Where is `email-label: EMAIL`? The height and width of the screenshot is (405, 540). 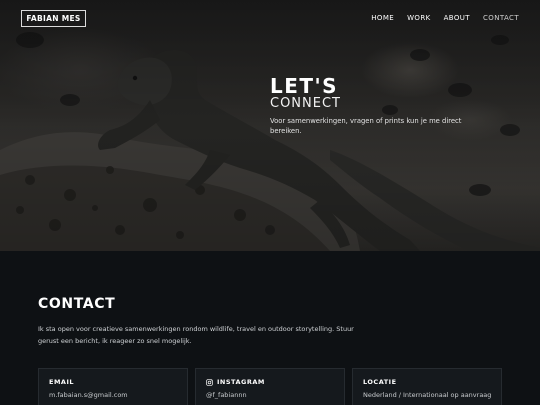
email-label: EMAIL is located at coordinates (61, 382).